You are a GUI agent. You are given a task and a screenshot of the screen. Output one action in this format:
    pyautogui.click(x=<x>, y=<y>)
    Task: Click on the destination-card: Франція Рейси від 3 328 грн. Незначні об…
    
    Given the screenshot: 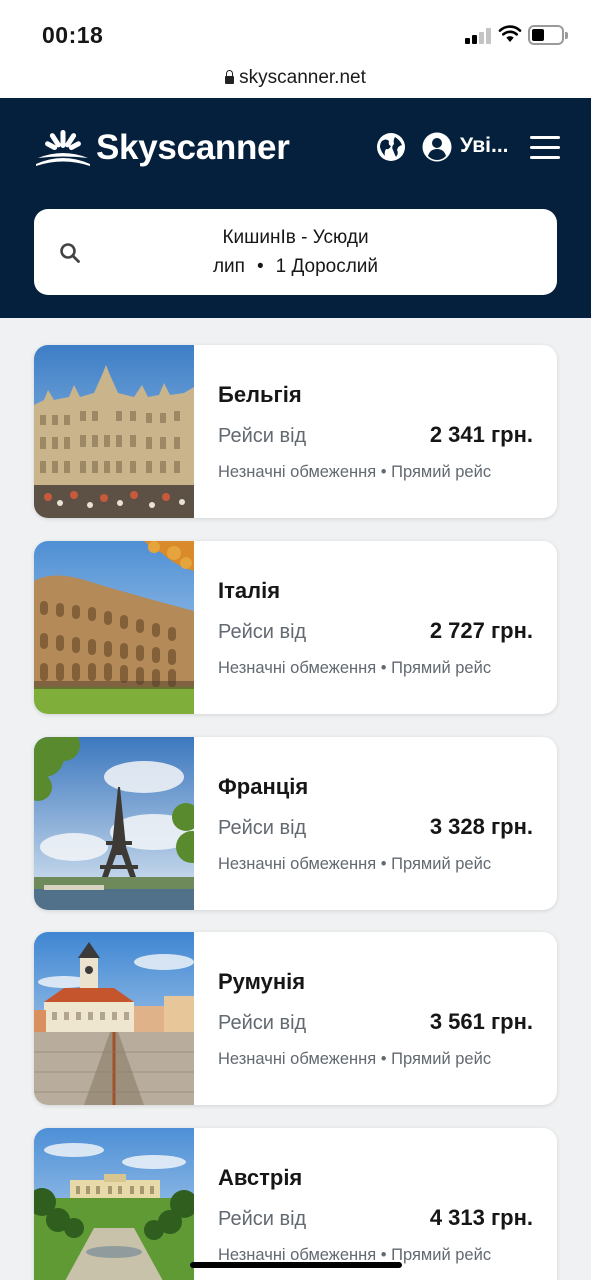 What is the action you would take?
    pyautogui.click(x=295, y=823)
    